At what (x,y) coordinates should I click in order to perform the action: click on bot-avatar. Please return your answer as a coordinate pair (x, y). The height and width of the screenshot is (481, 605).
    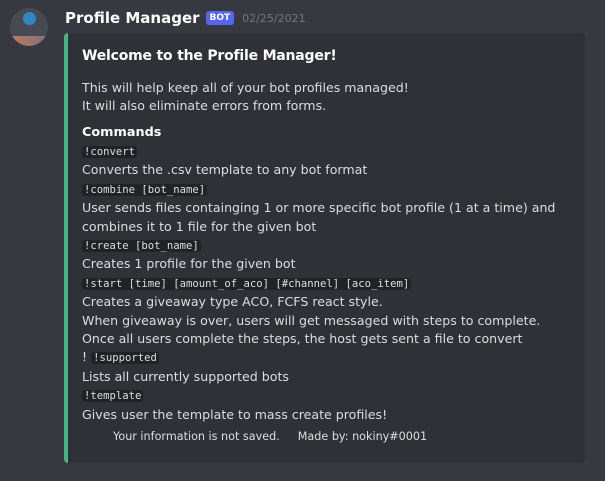
    Looking at the image, I should click on (29, 27).